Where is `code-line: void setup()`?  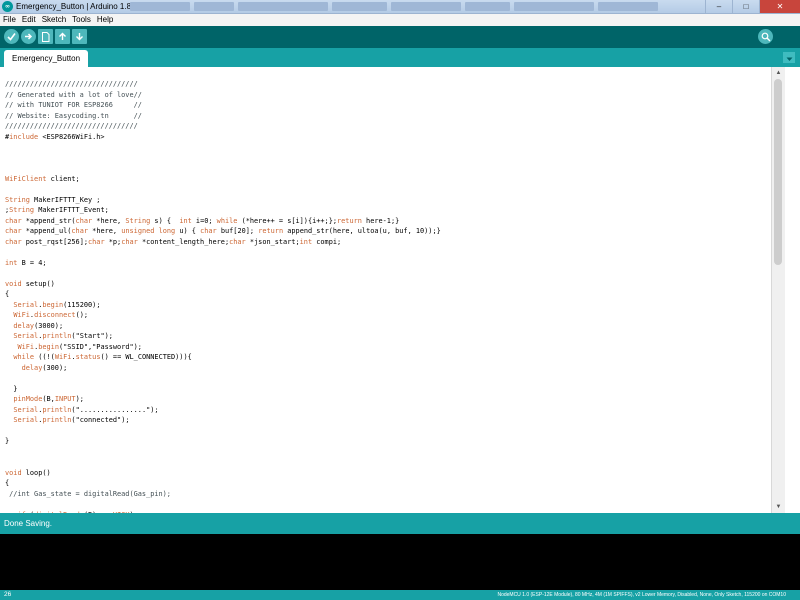
code-line: void setup() is located at coordinates (223, 284).